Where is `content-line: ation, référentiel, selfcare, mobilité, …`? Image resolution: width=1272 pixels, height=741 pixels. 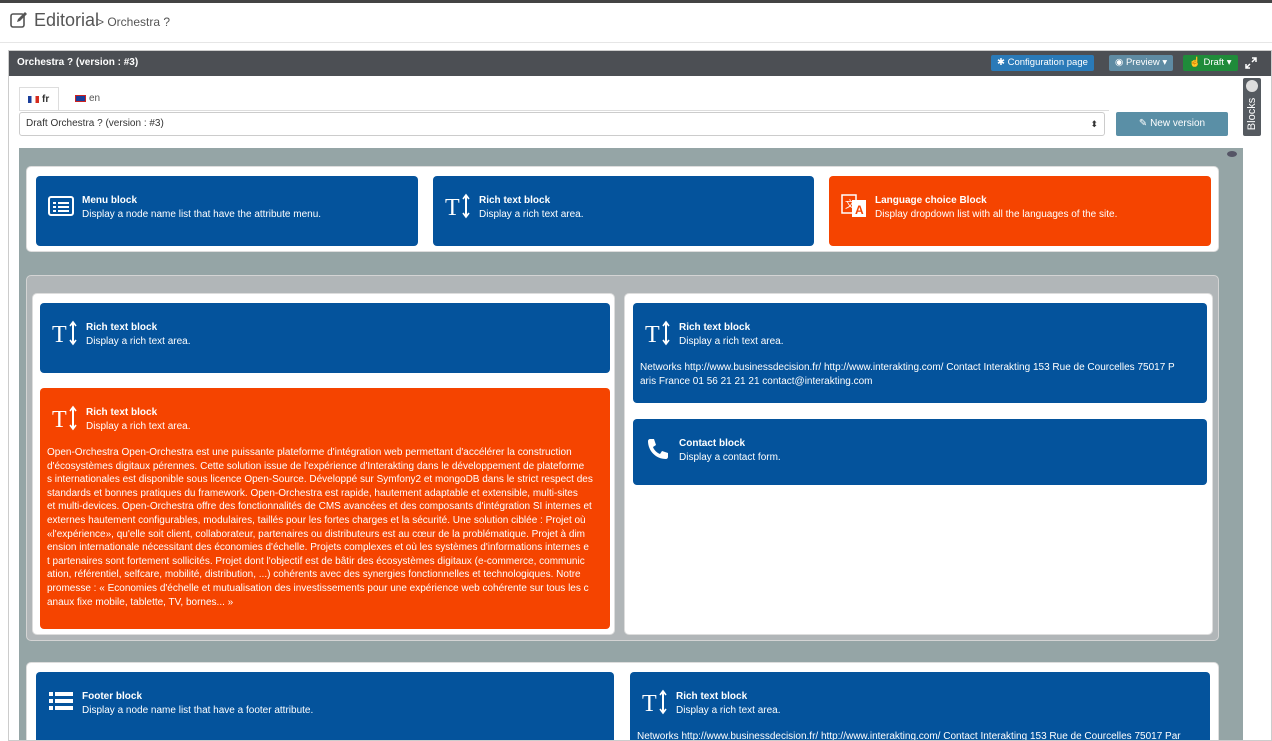
content-line: ation, référentiel, selfcare, mobilité, … is located at coordinates (314, 575).